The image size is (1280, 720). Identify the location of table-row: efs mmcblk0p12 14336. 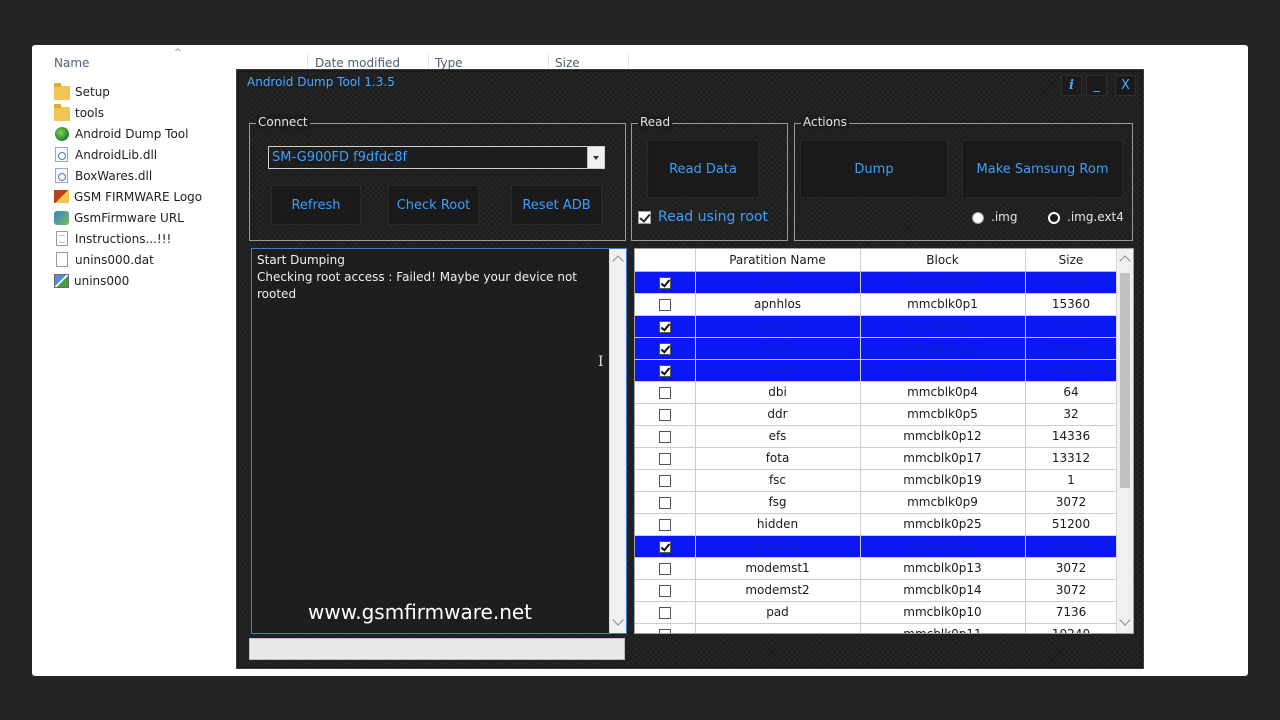
(876, 436).